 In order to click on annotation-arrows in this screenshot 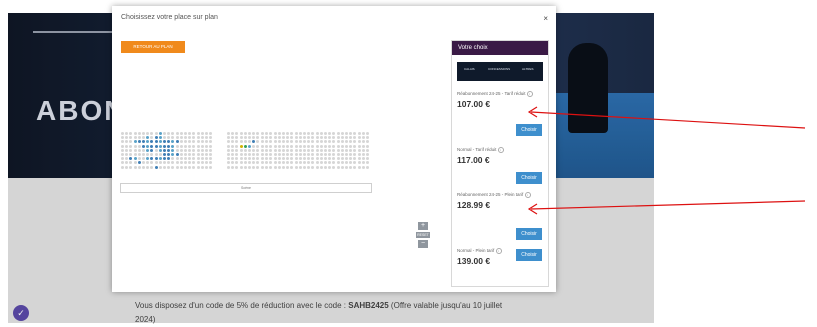, I will do `click(666, 160)`.